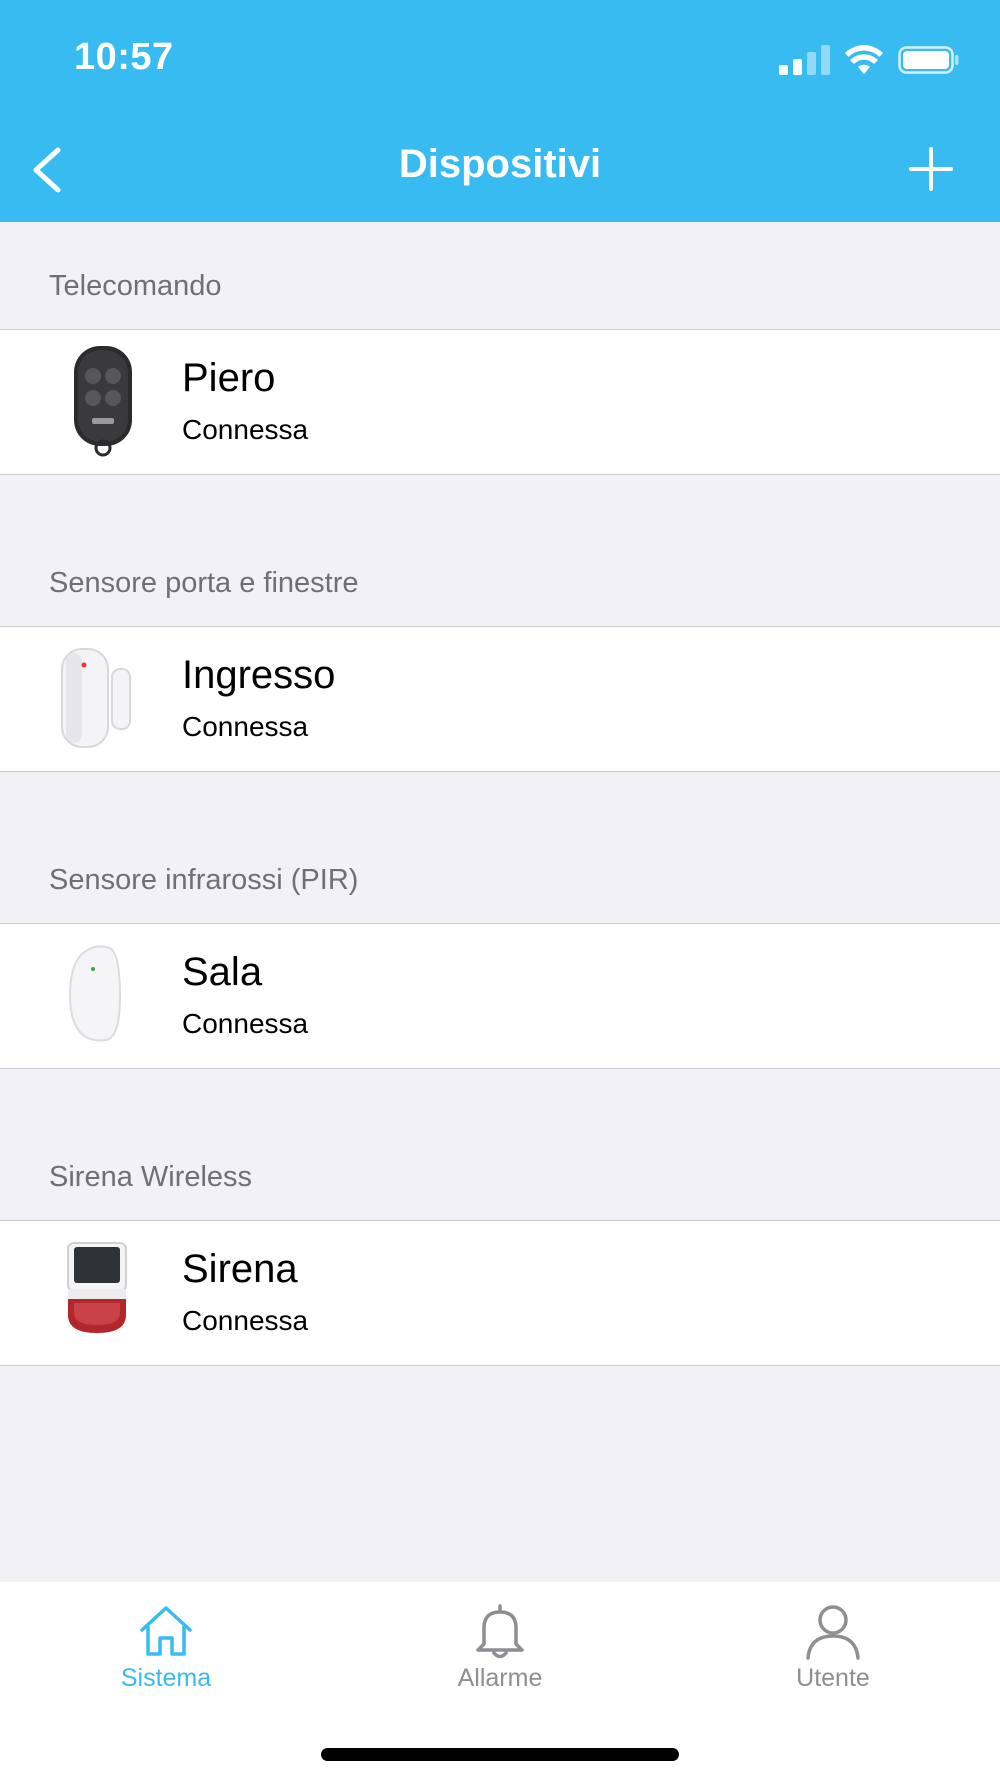  What do you see at coordinates (833, 1632) in the screenshot?
I see `user-icon` at bounding box center [833, 1632].